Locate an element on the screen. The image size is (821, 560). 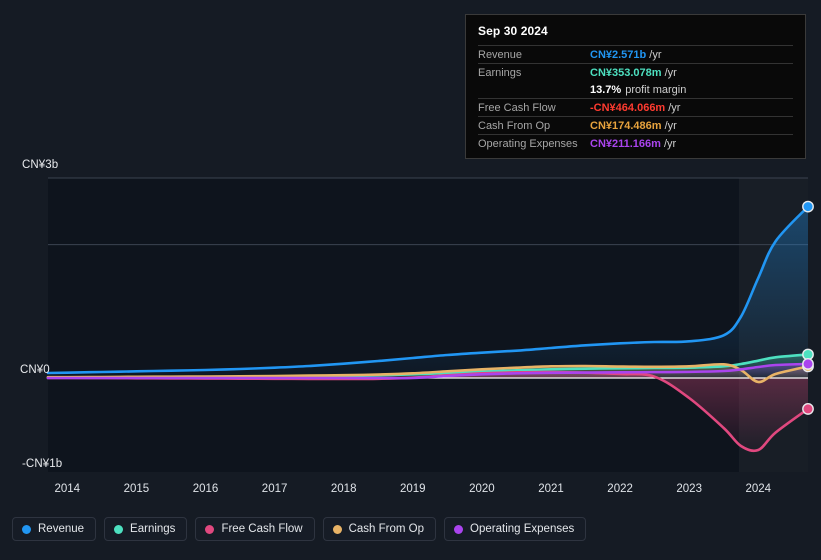
tooltip-row: Free Cash Flow -CN¥464.066m/yr is located at coordinates (635, 107).